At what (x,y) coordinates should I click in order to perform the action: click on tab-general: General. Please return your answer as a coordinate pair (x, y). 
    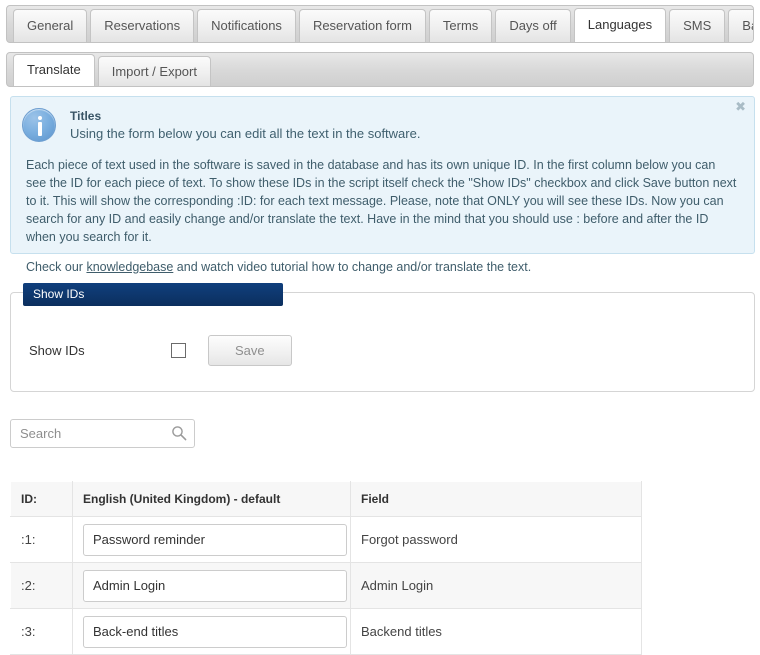
    Looking at the image, I should click on (50, 25).